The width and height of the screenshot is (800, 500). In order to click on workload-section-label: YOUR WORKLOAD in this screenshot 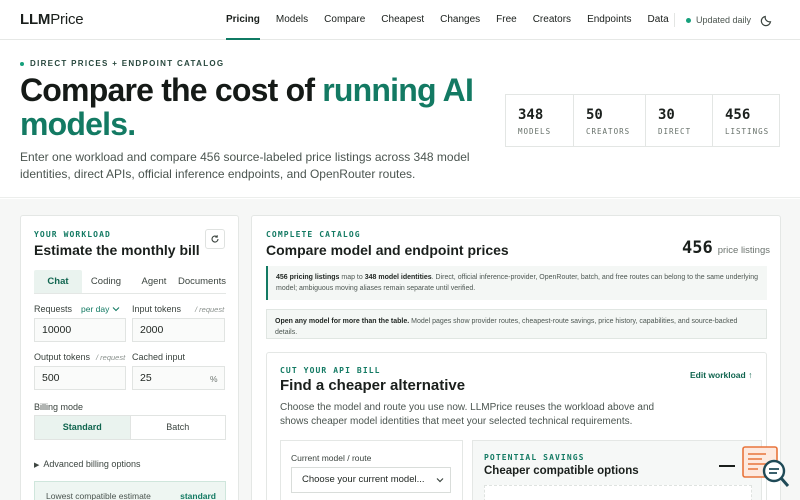, I will do `click(72, 234)`.